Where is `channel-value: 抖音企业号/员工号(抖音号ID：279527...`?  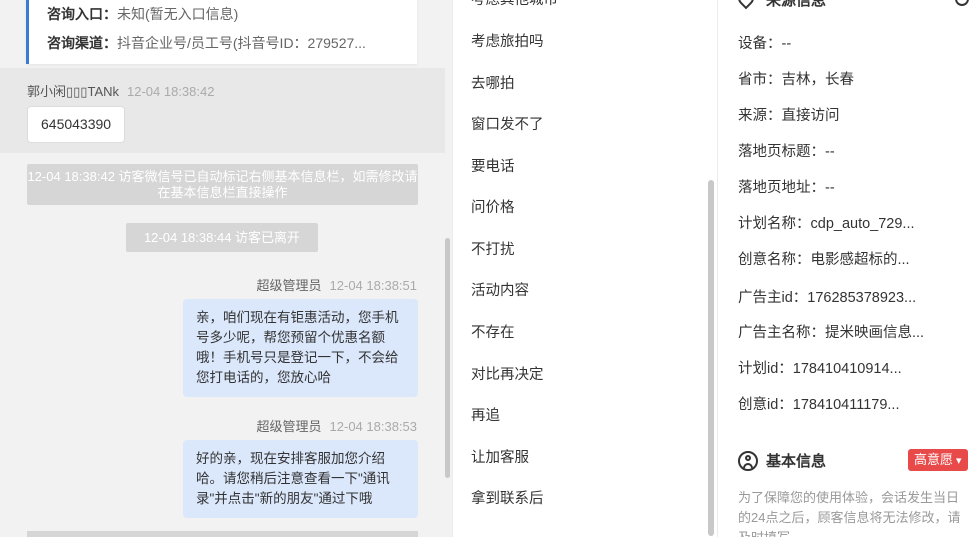
channel-value: 抖音企业号/员工号(抖音号ID：279527... is located at coordinates (241, 43).